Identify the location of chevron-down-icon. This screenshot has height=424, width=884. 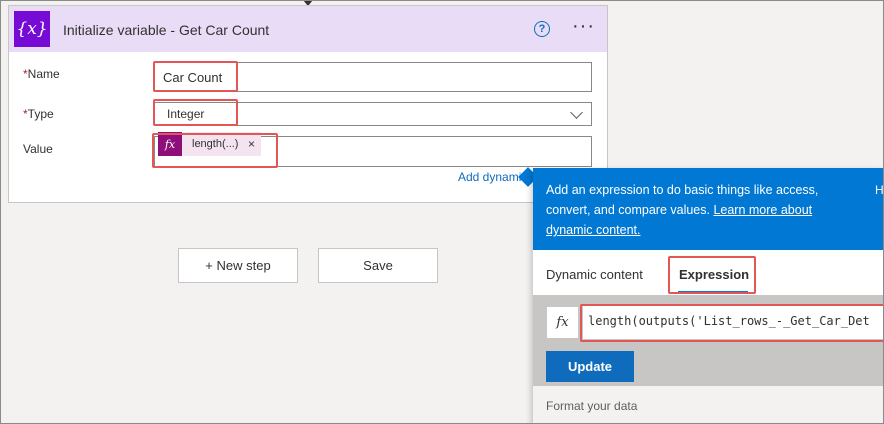
(576, 112).